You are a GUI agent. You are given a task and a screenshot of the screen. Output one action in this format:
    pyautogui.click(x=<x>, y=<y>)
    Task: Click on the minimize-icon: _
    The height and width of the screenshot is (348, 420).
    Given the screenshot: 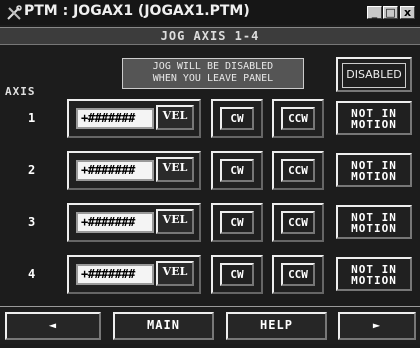 What is the action you would take?
    pyautogui.click(x=374, y=12)
    